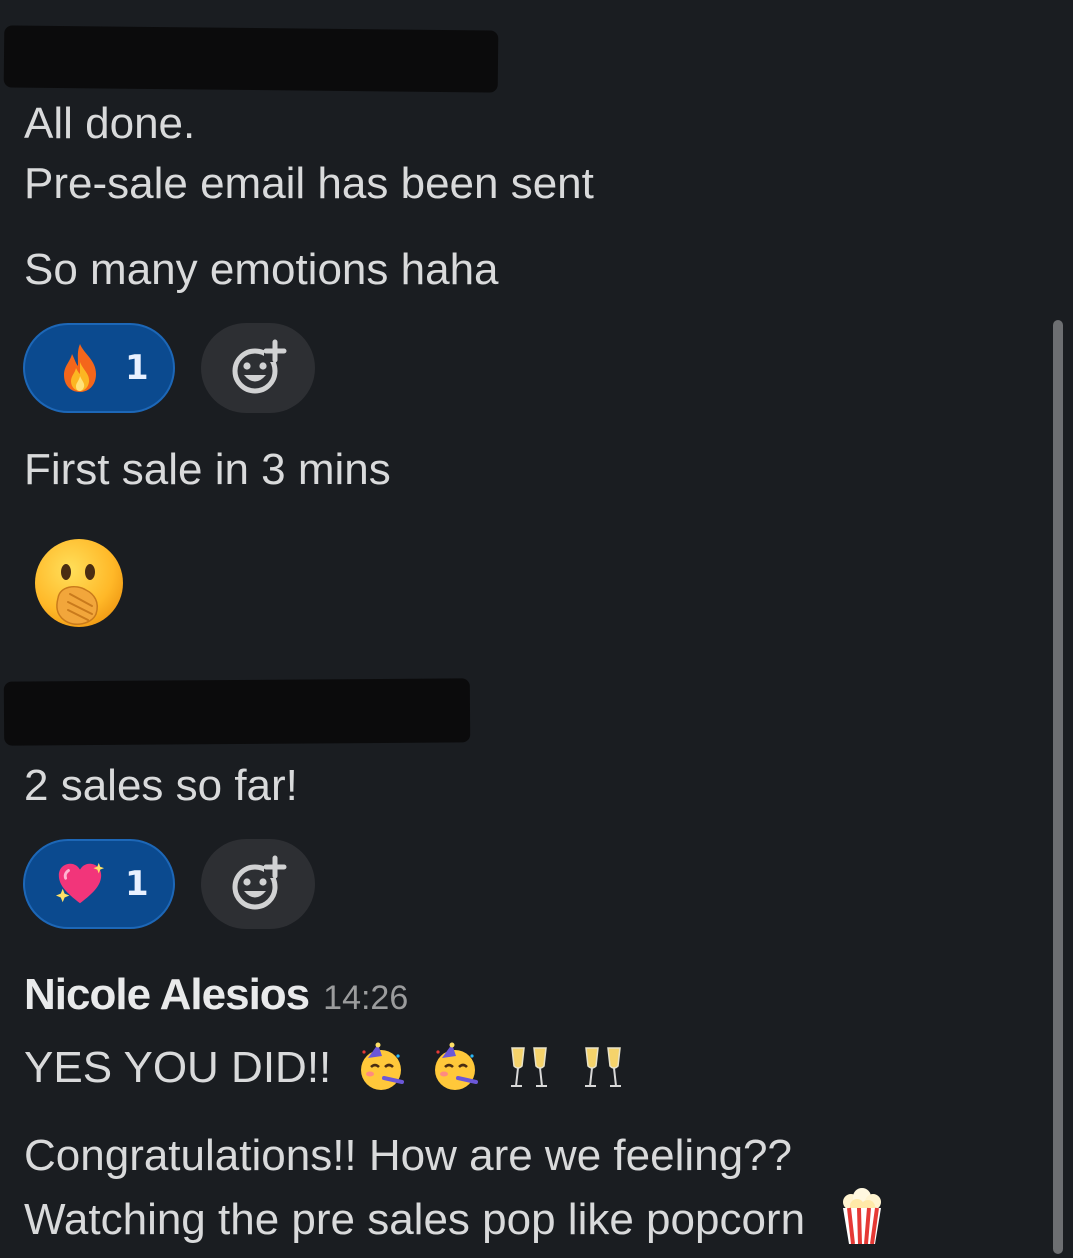 This screenshot has width=1073, height=1258. I want to click on author-name: Nicole Alesios, so click(167, 995).